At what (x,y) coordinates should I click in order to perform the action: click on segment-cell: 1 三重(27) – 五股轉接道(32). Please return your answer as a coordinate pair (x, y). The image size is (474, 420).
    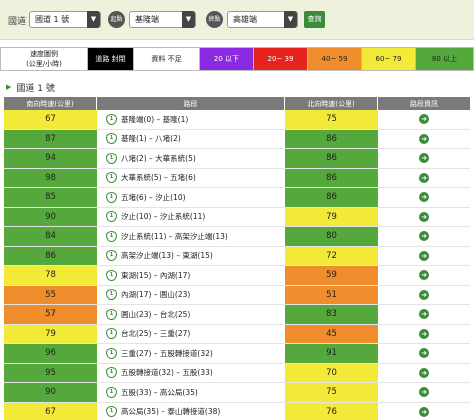
    Looking at the image, I should click on (191, 353).